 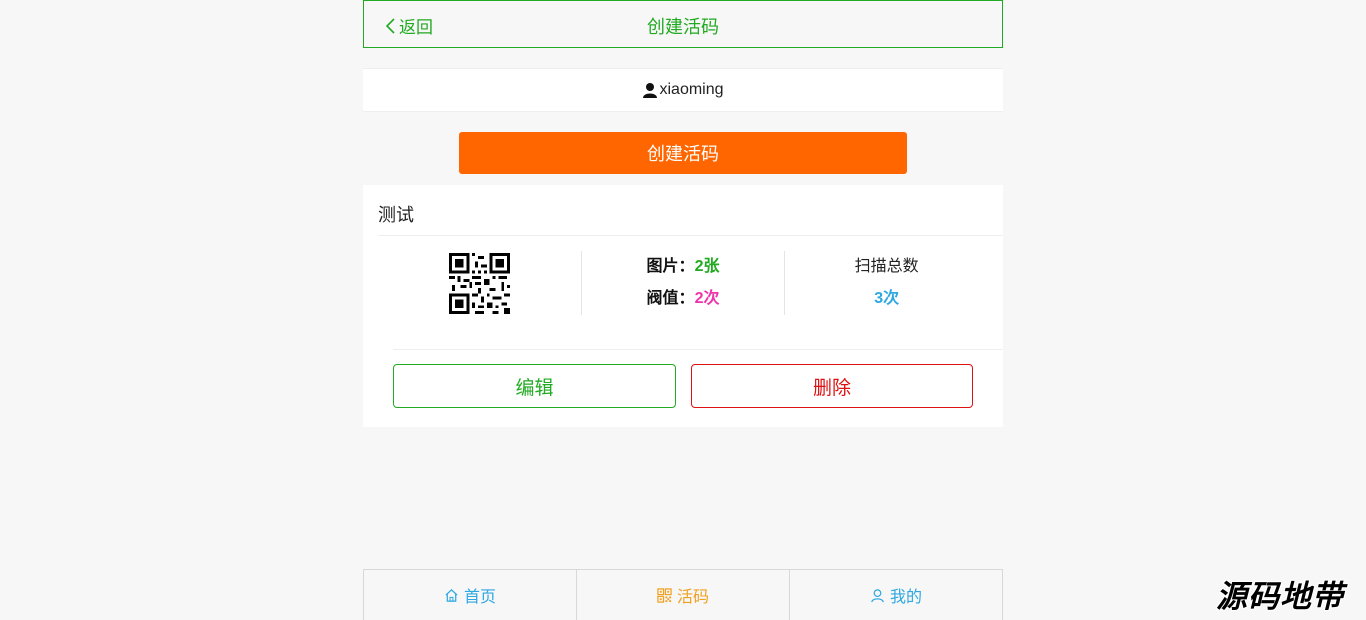 I want to click on qrcode-icon, so click(x=664, y=595).